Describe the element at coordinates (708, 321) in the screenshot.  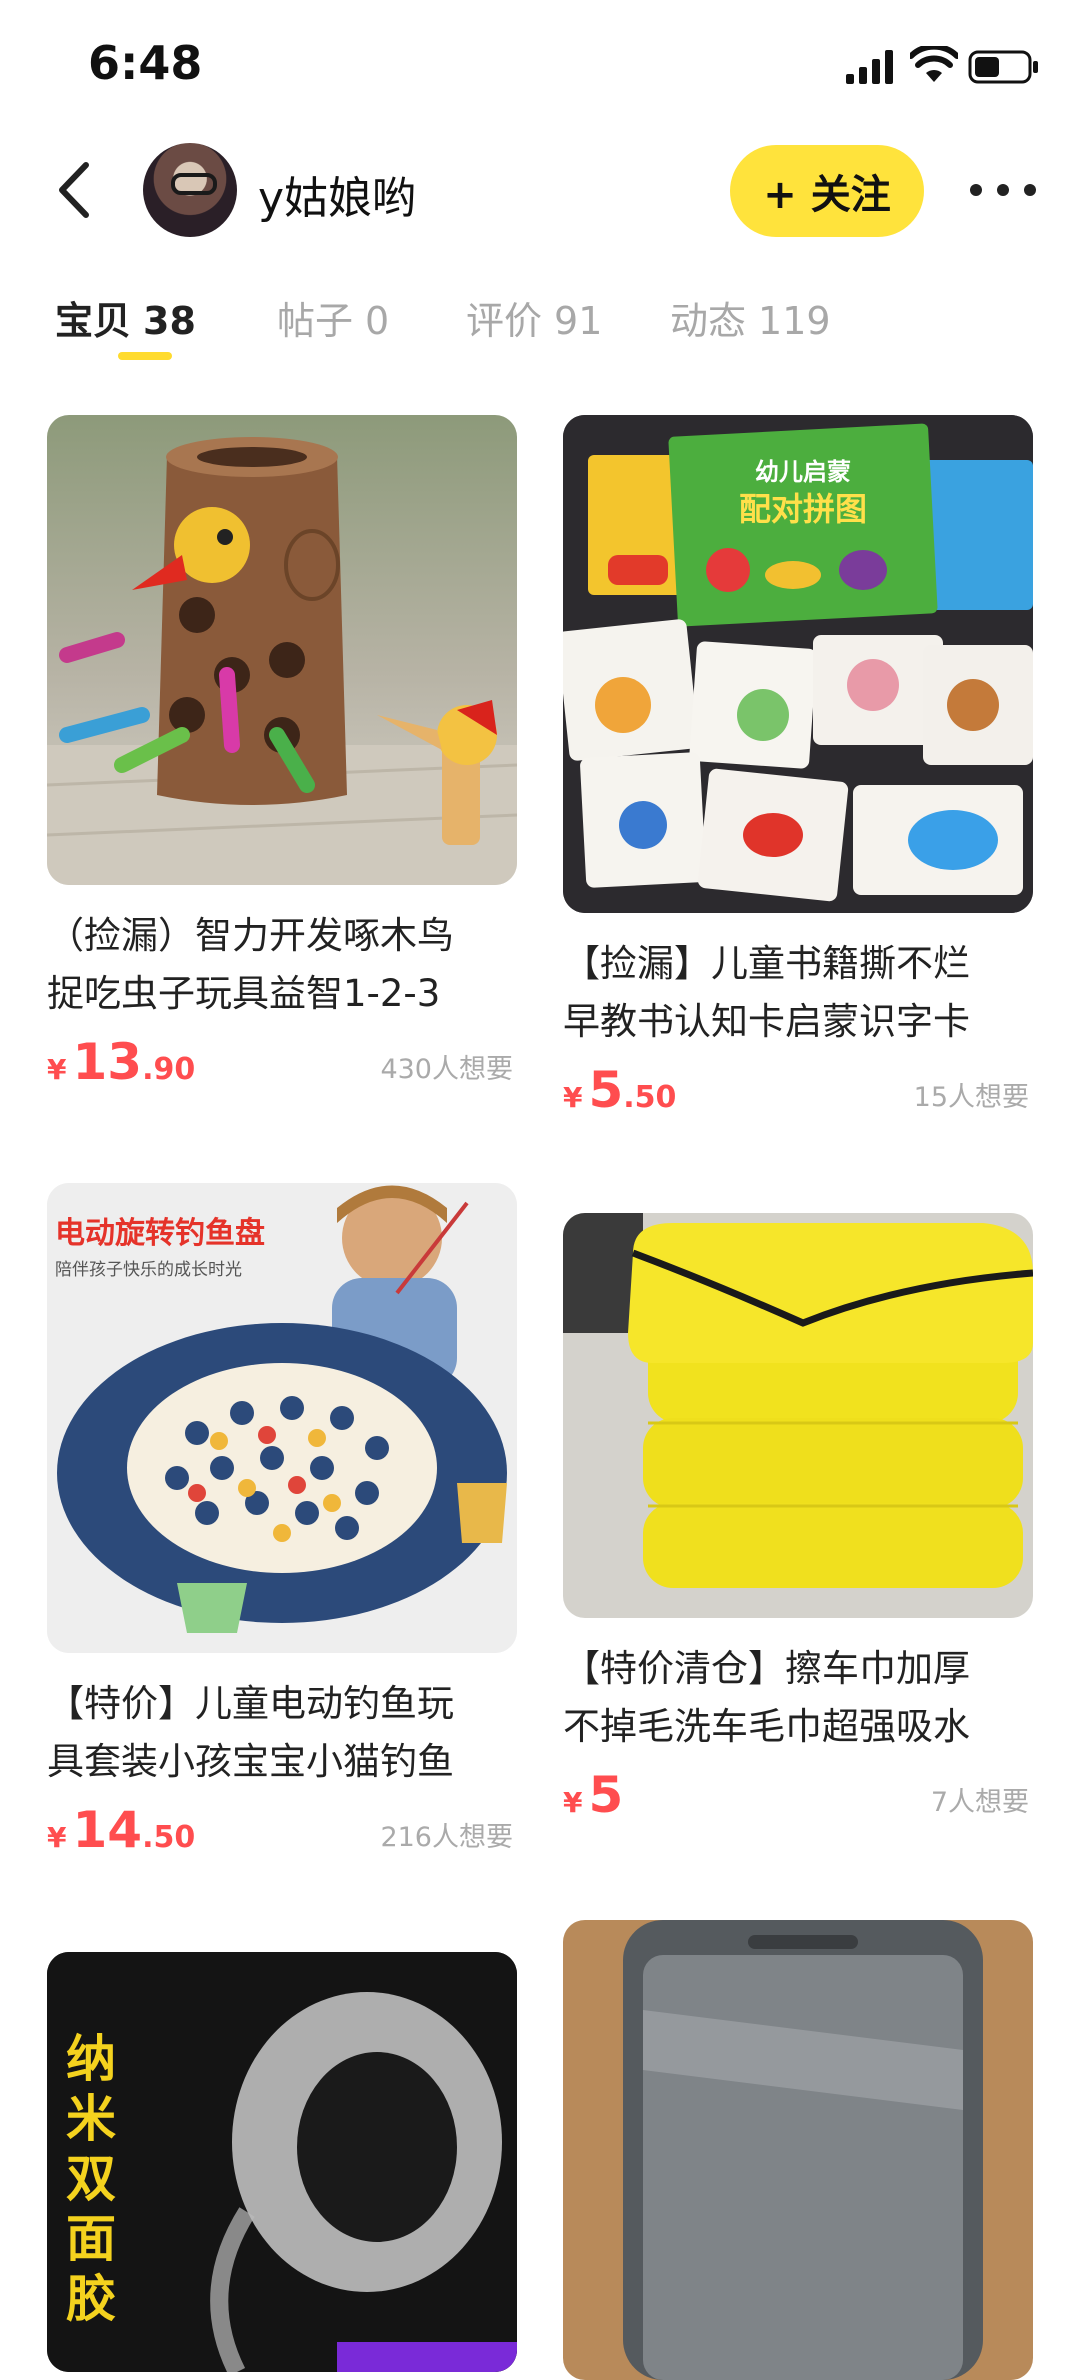
I see `tab-label: 动态` at that location.